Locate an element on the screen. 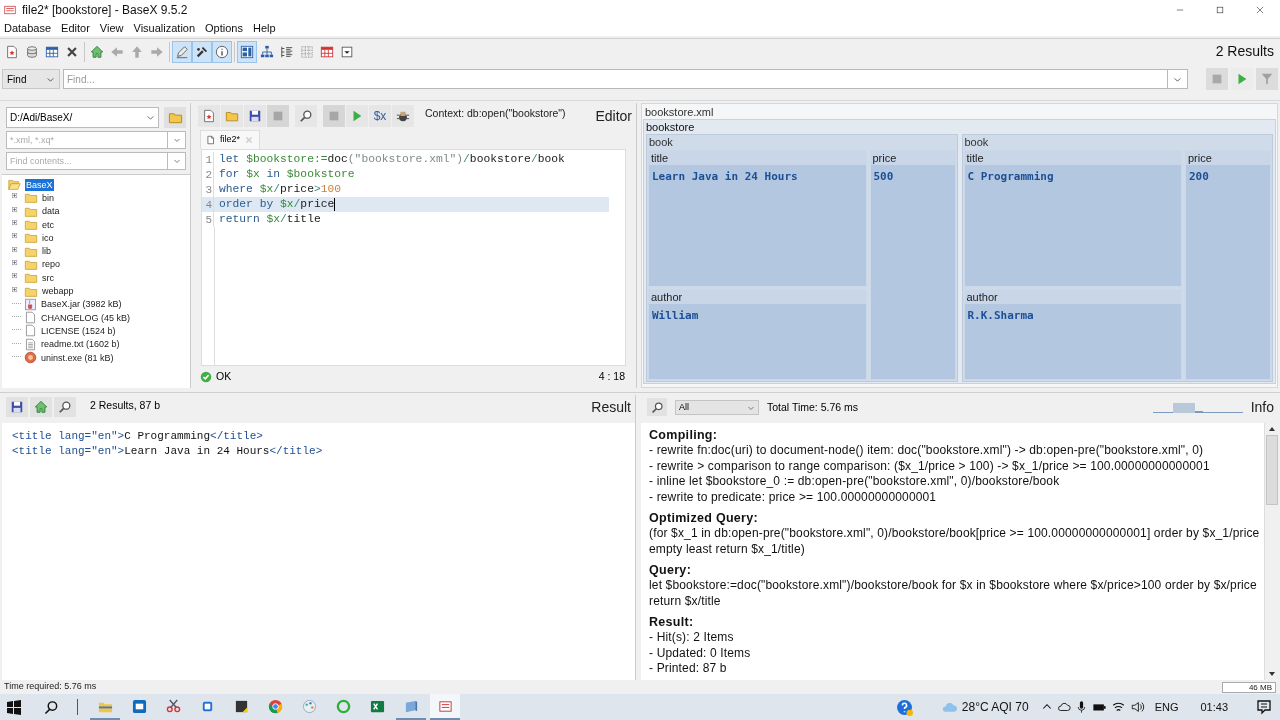 The height and width of the screenshot is (720, 1280). installer-icon is located at coordinates (30, 357).